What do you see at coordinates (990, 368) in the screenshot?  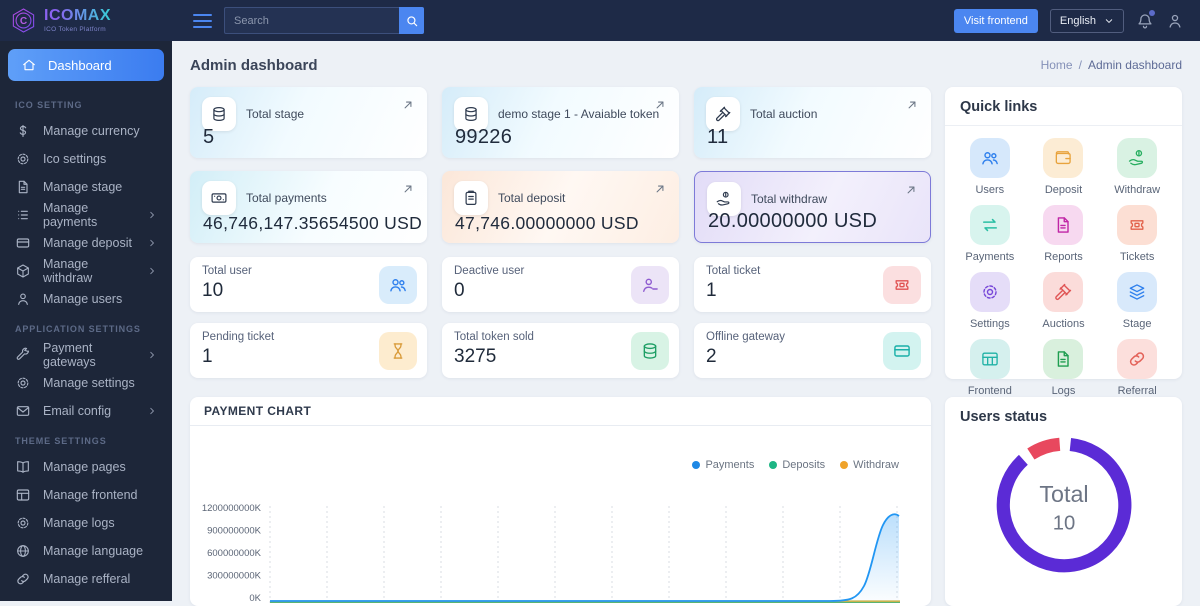 I see `quick-link-frontend: Frontend` at bounding box center [990, 368].